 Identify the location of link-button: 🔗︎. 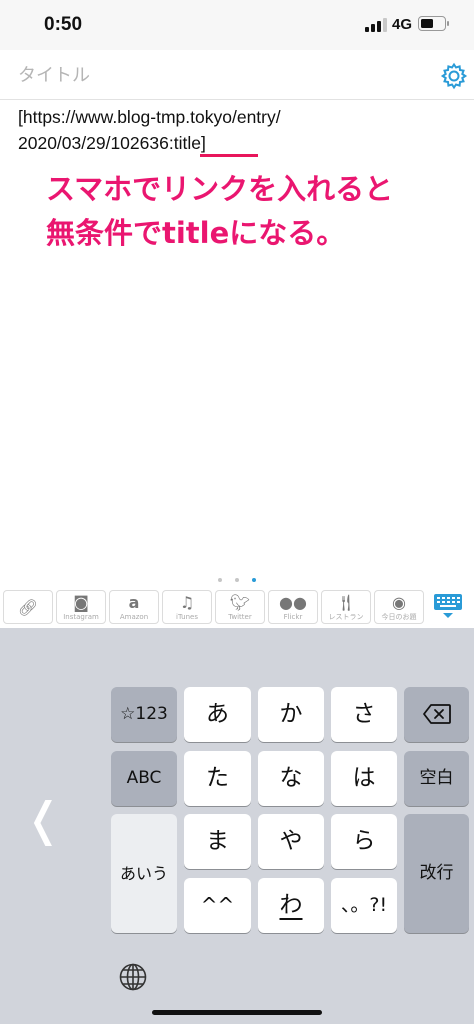
(28, 607).